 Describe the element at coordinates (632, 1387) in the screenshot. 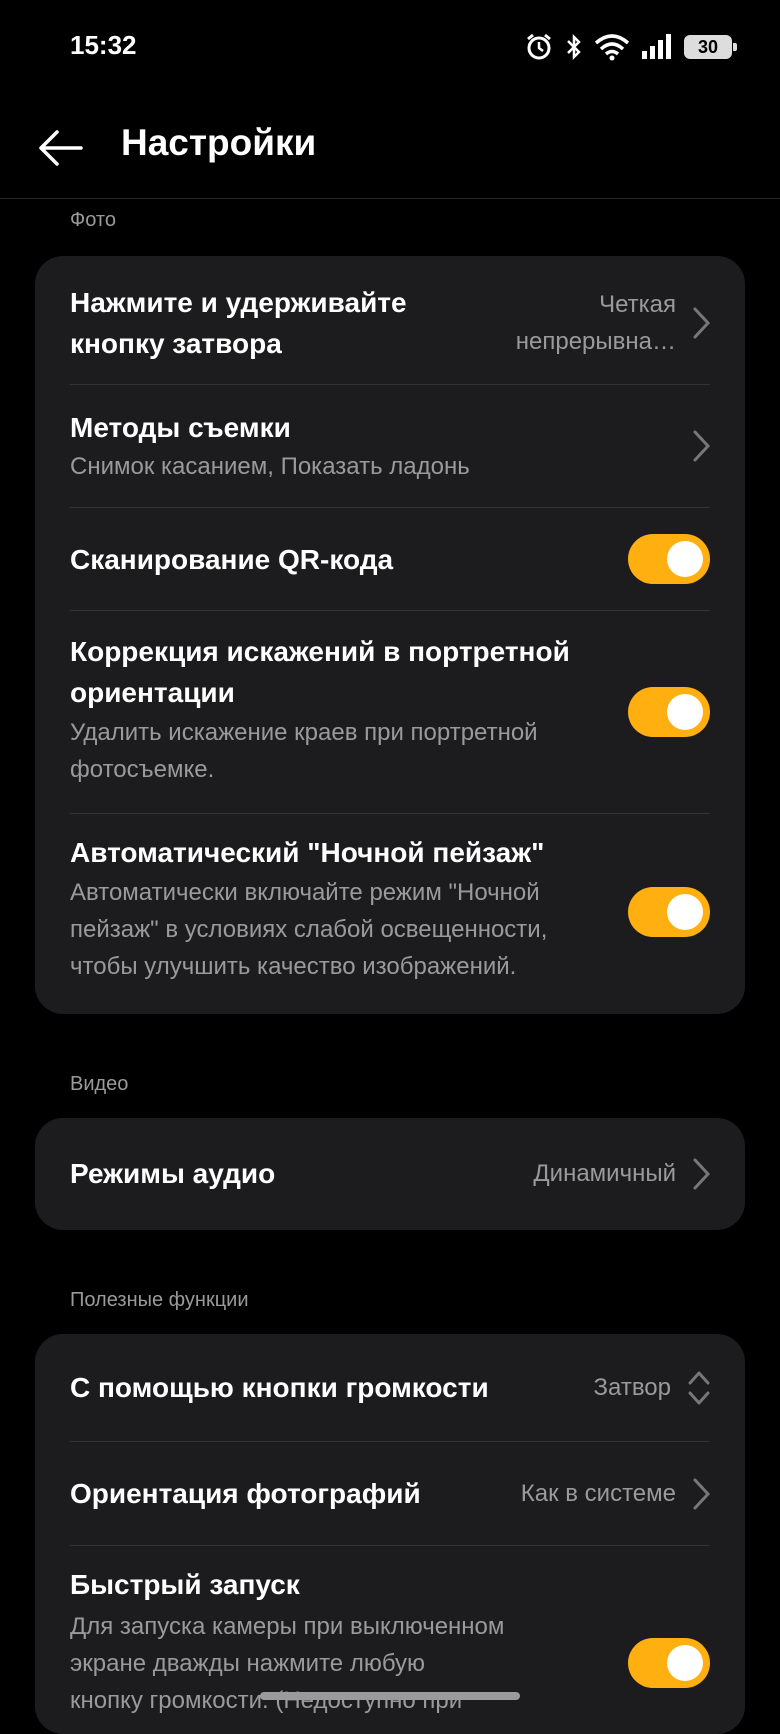

I see `setting-value: Затвор` at that location.